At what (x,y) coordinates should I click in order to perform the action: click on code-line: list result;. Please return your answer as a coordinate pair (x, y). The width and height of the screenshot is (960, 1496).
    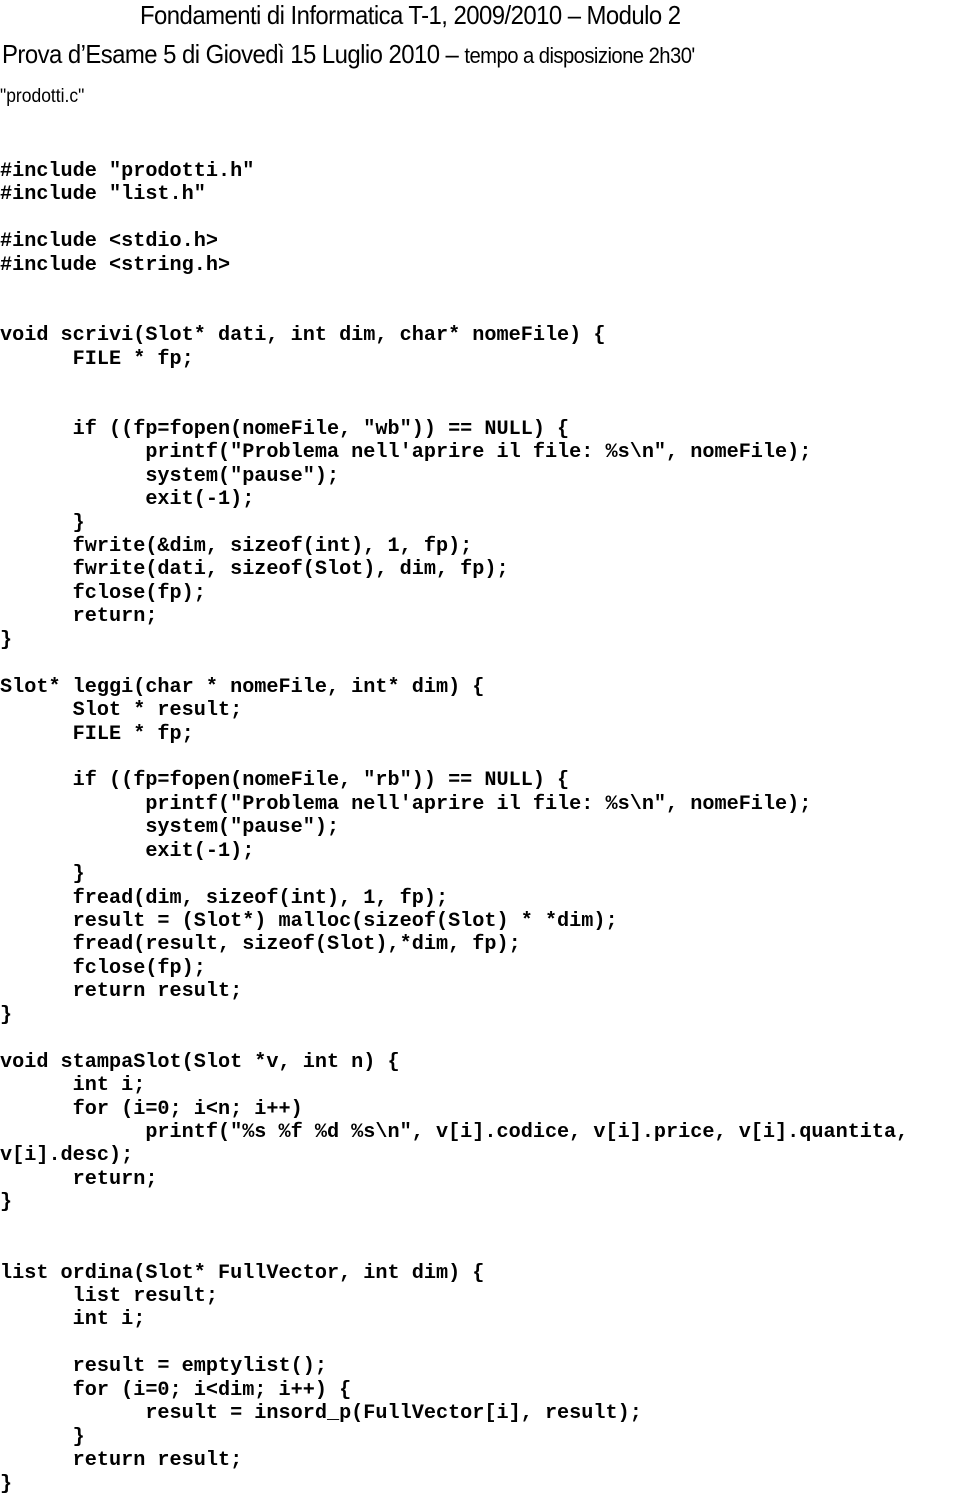
    Looking at the image, I should click on (109, 1296).